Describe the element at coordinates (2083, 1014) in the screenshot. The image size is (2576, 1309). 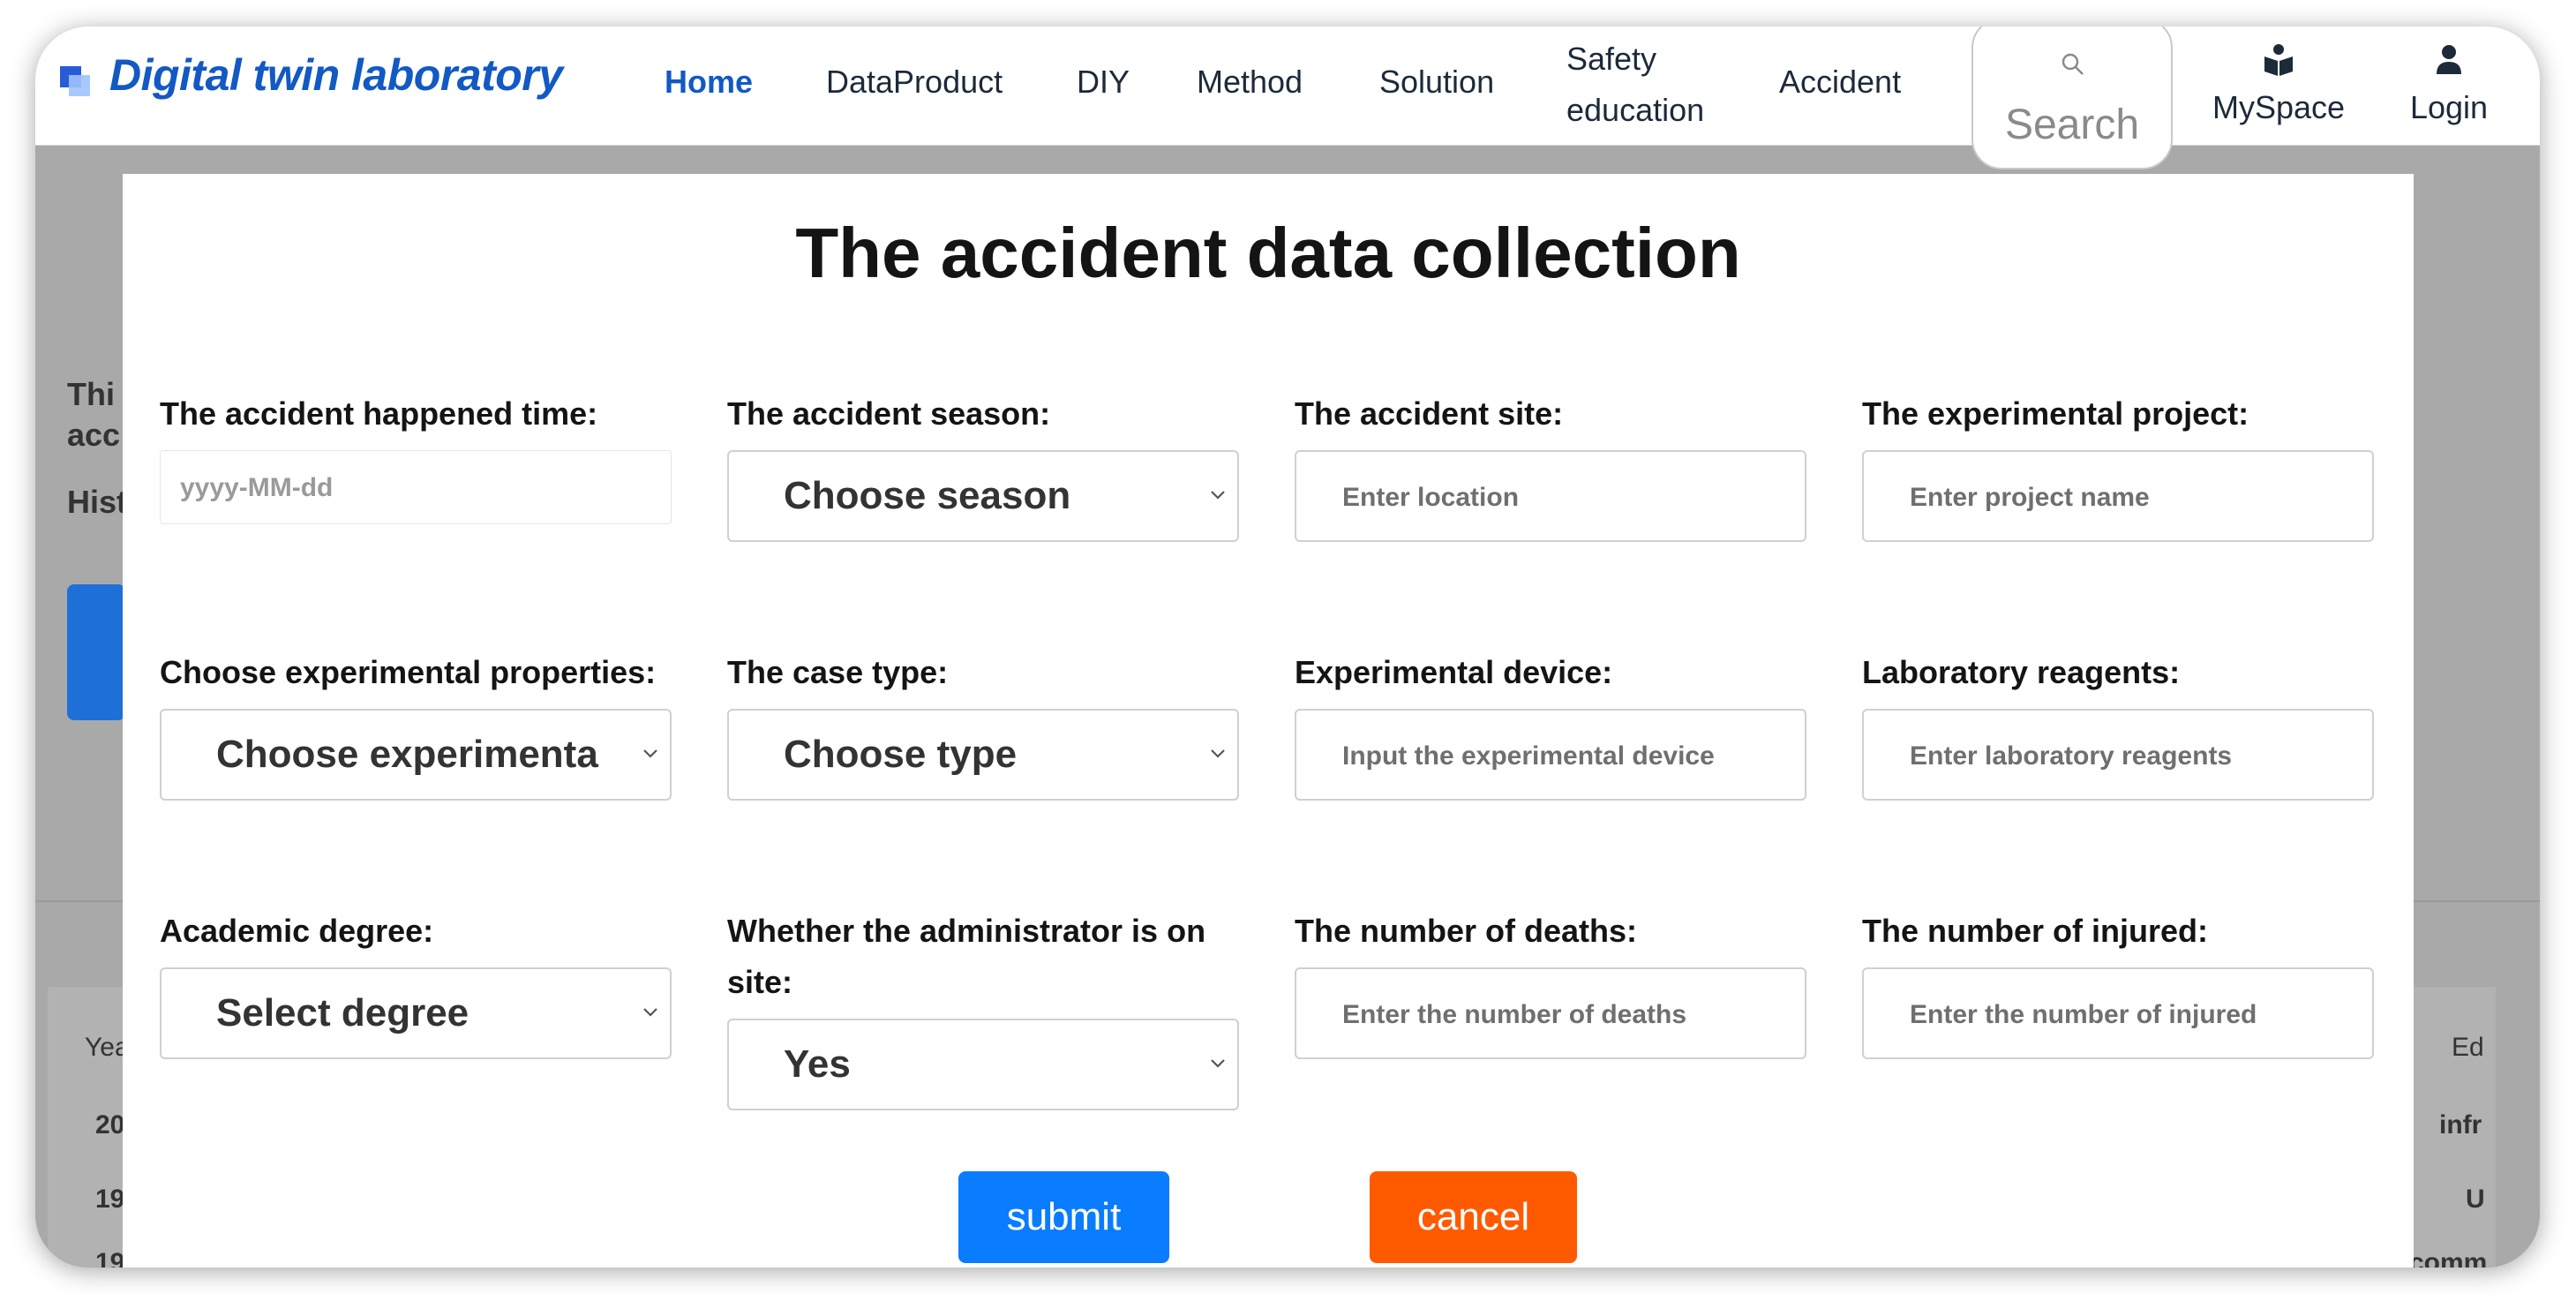
I see `injured-placeholder: Enter the number of injured` at that location.